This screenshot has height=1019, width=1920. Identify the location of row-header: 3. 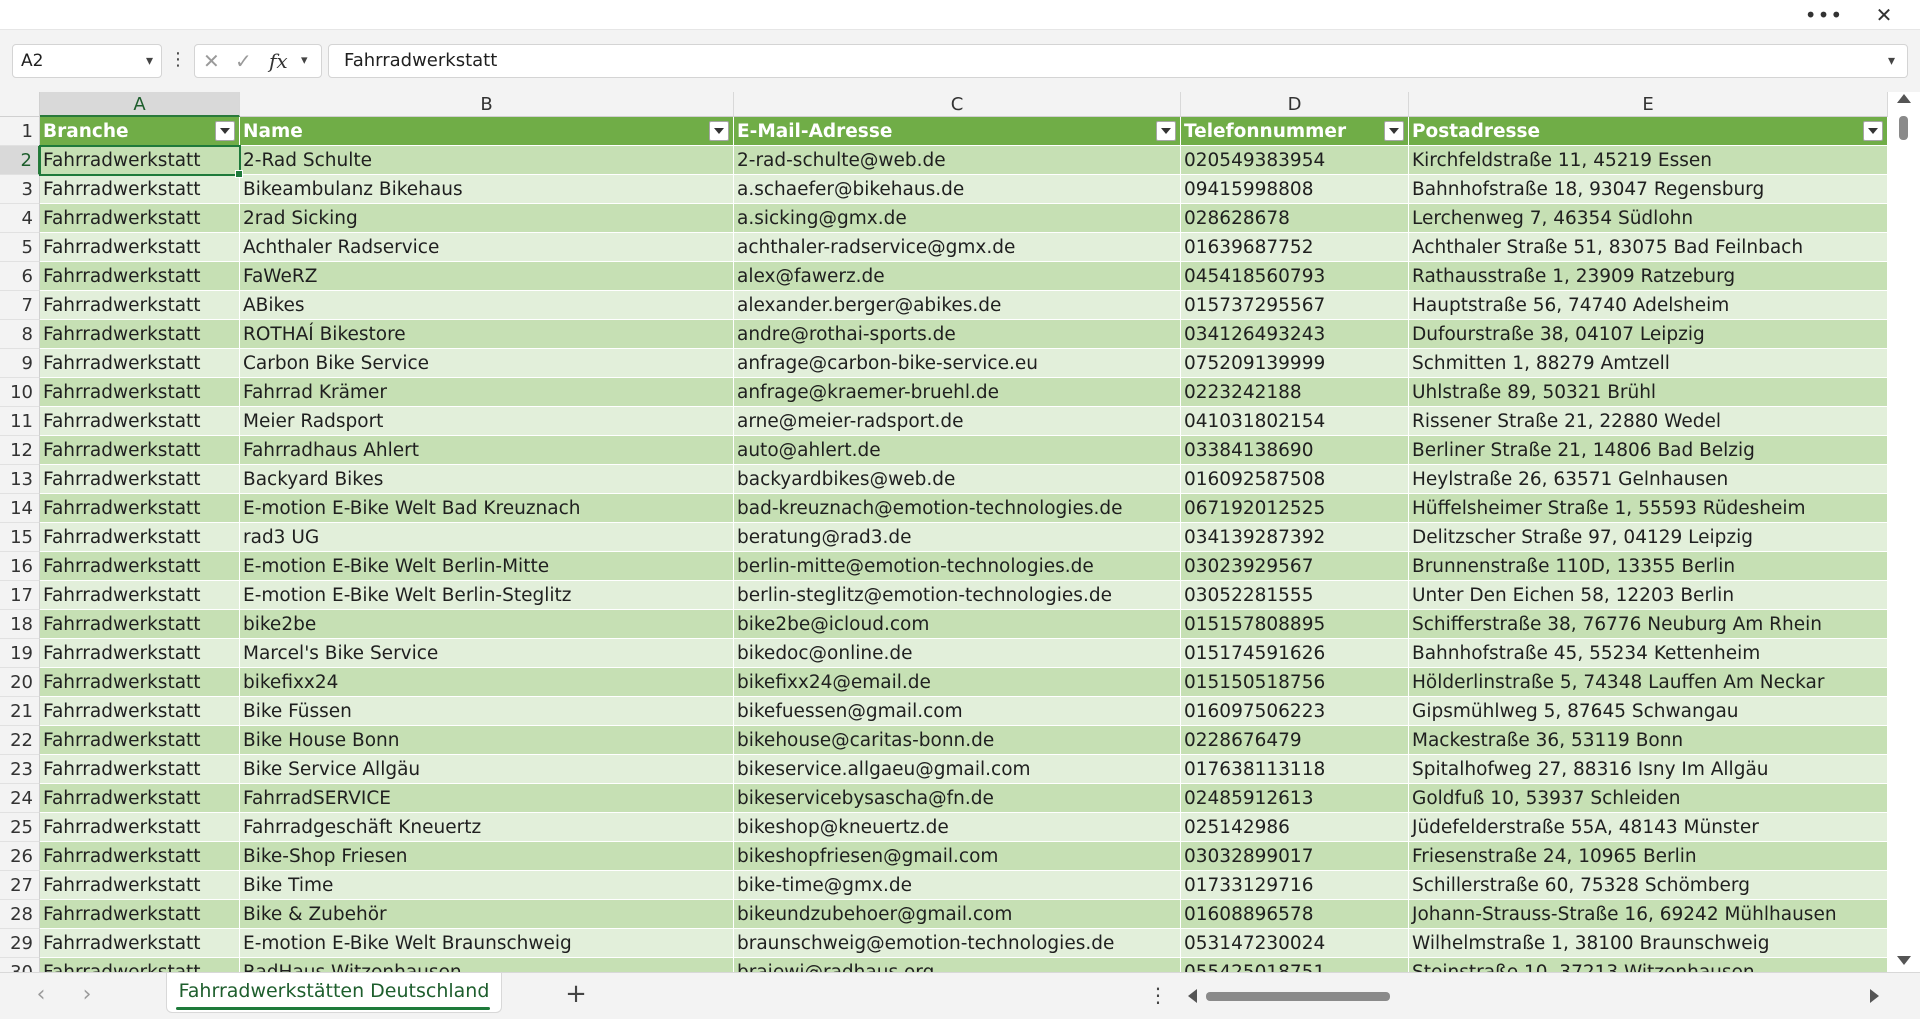
(20, 189).